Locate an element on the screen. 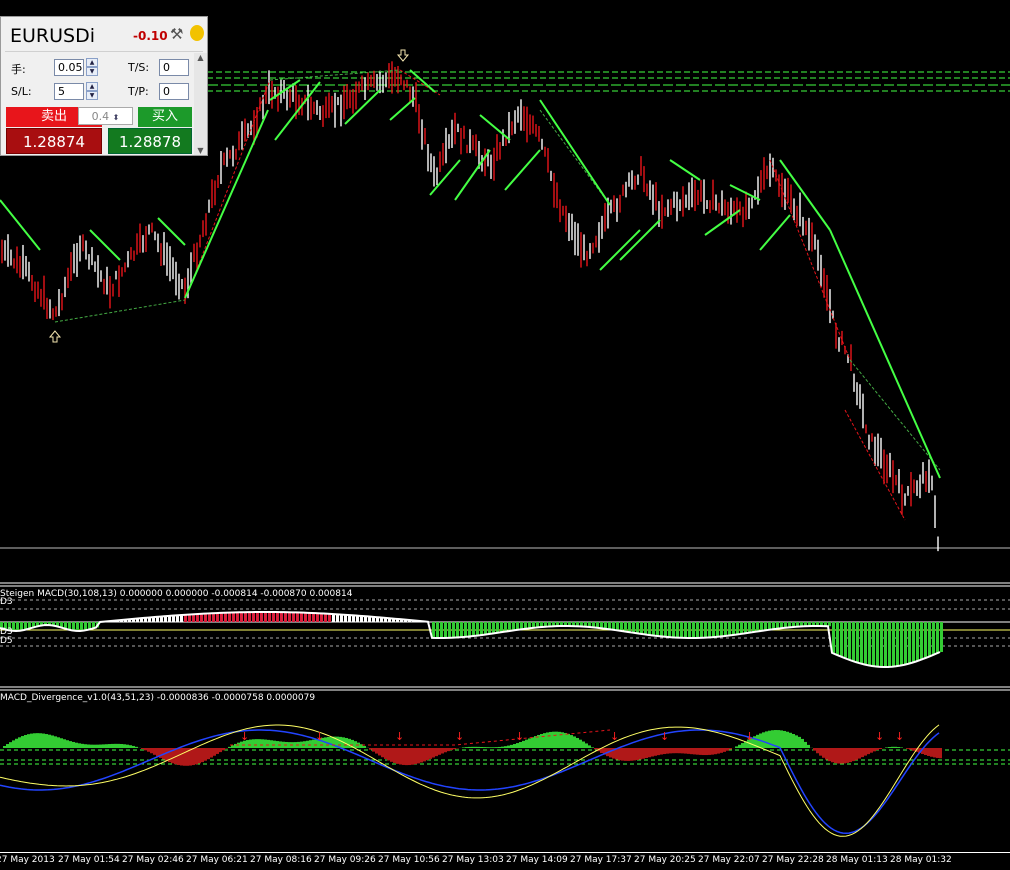  scroll-up-icon: ▲ is located at coordinates (200, 57).